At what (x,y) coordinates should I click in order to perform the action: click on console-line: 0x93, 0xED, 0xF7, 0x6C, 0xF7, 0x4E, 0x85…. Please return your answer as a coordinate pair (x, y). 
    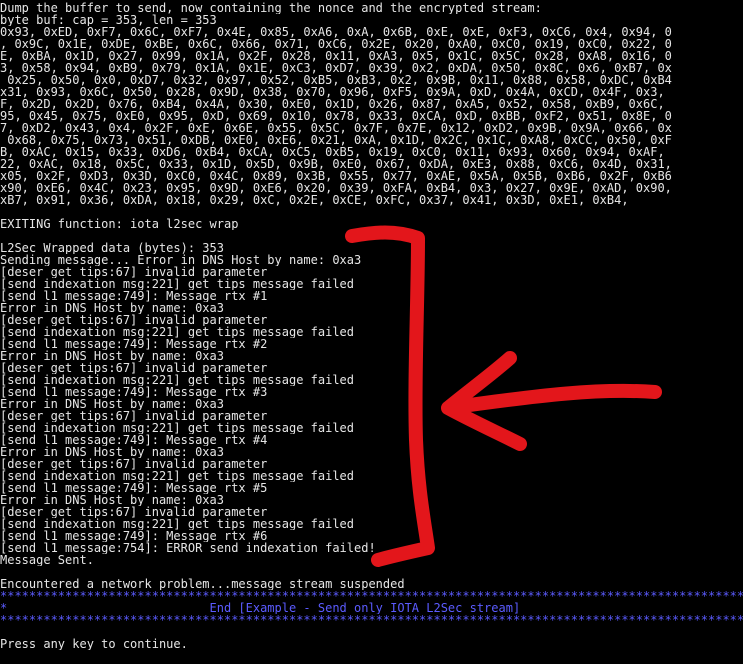
    Looking at the image, I should click on (336, 32).